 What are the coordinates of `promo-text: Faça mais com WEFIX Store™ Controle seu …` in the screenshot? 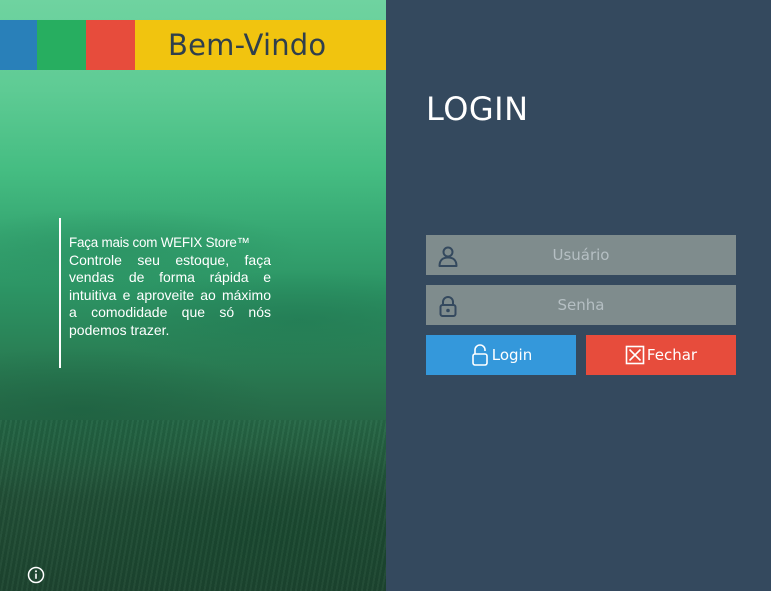 It's located at (170, 287).